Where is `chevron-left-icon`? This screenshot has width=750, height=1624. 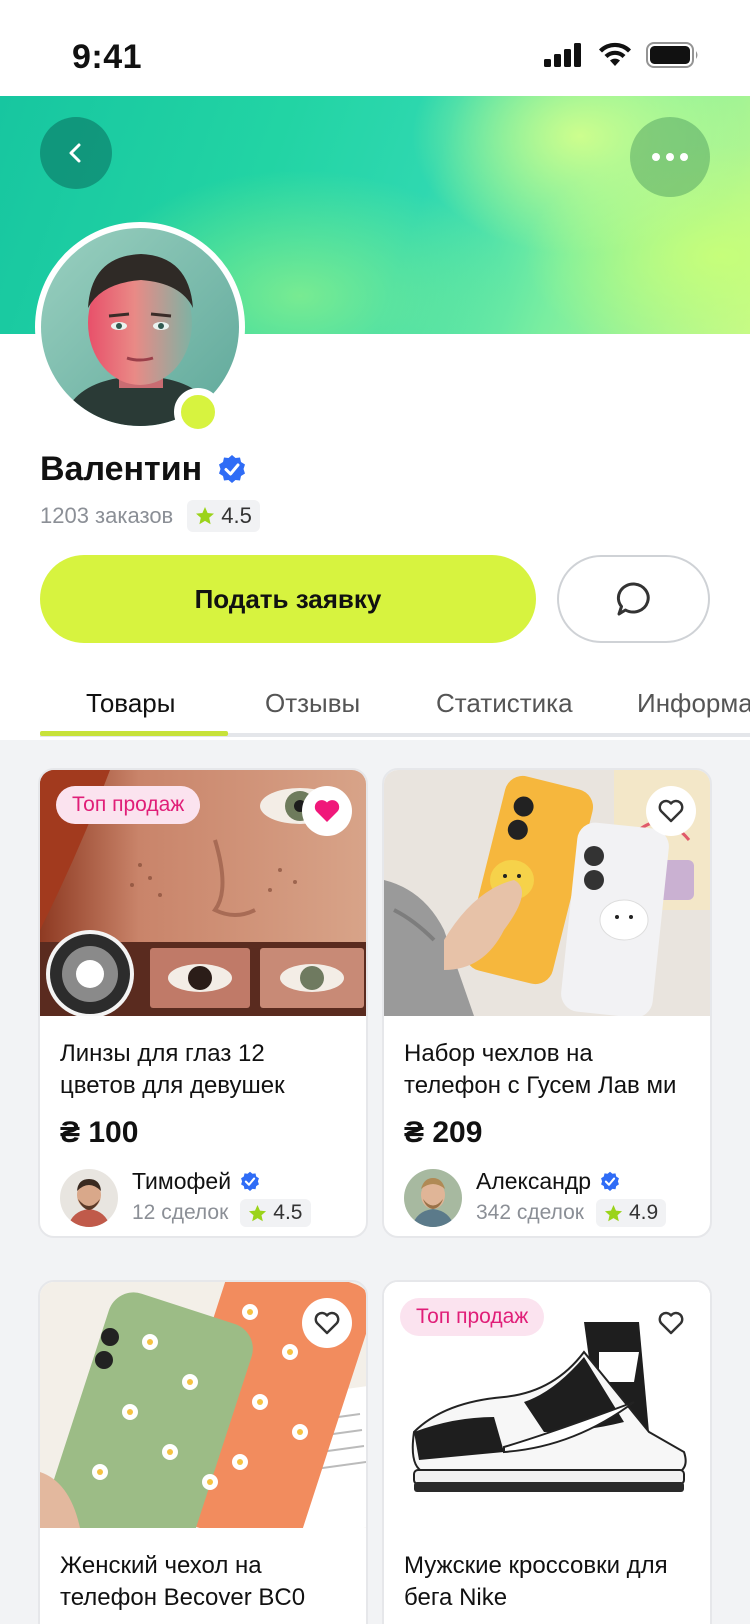 chevron-left-icon is located at coordinates (75, 153).